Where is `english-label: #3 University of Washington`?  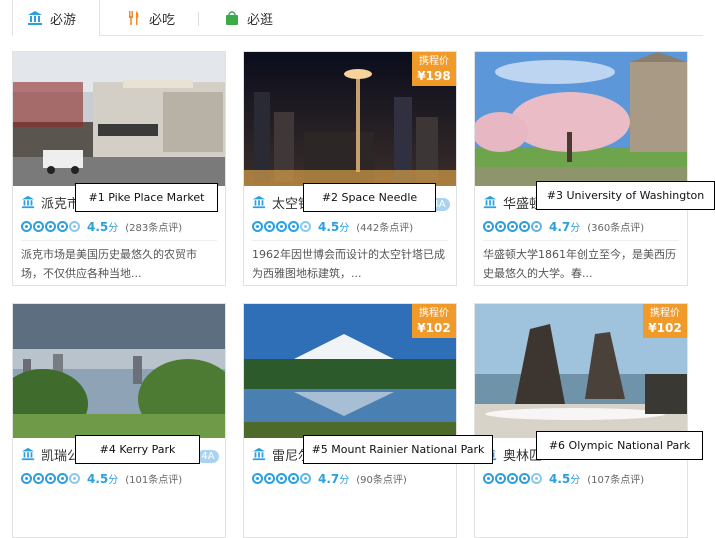
english-label: #3 University of Washington is located at coordinates (625, 195).